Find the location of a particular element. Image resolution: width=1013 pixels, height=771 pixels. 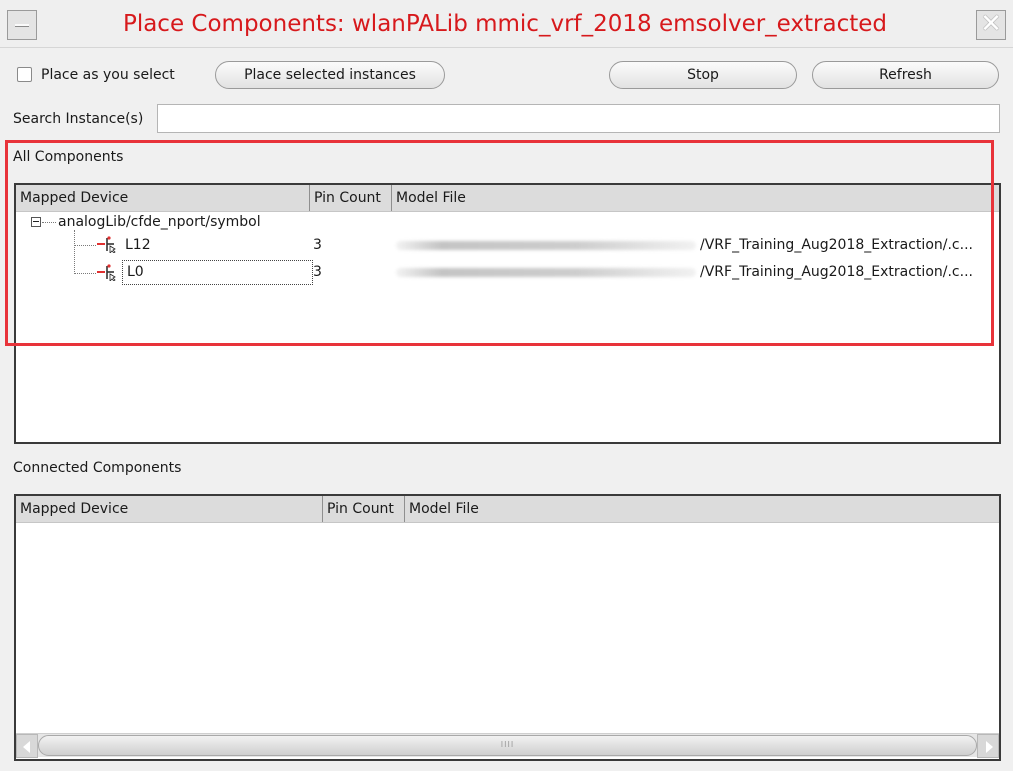

connected-components-header: Mapped Device Pin Count Model File is located at coordinates (507, 509).